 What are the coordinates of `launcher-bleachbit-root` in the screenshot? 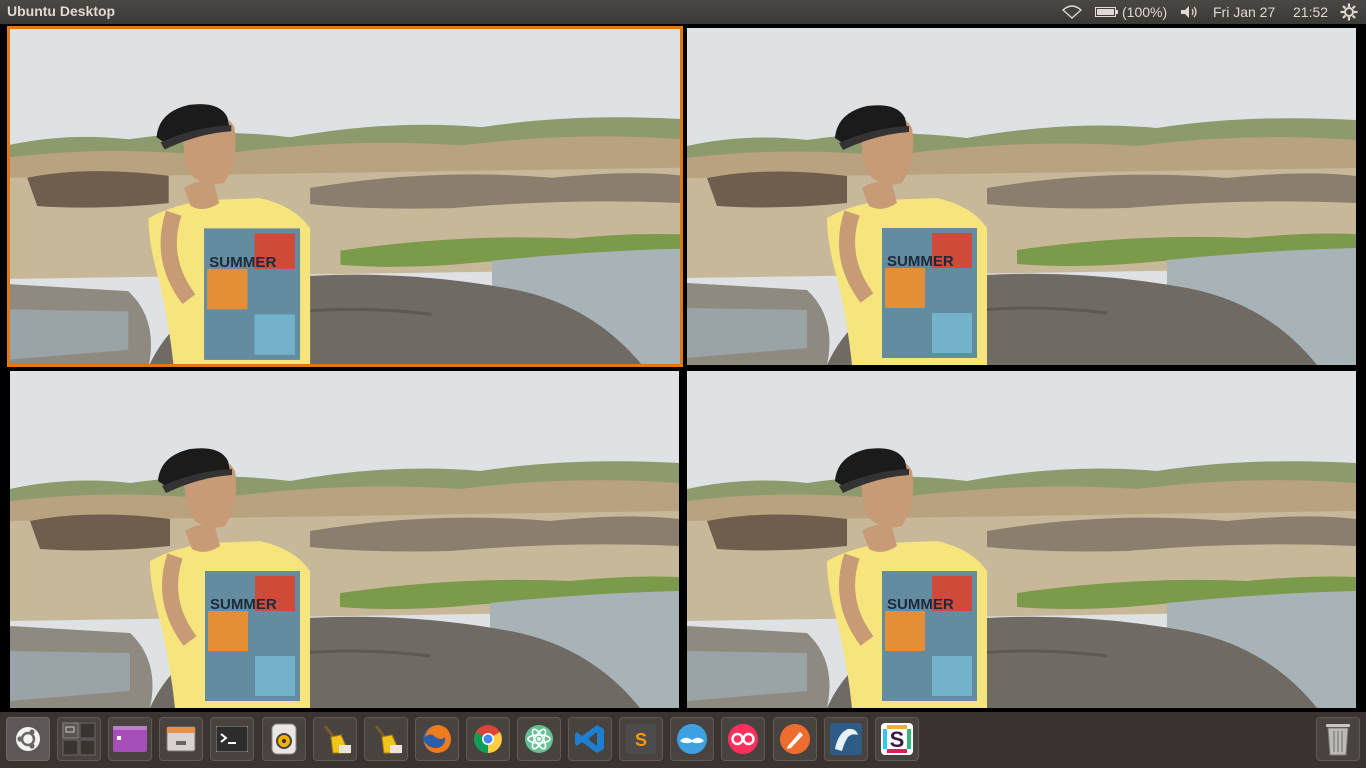 It's located at (386, 739).